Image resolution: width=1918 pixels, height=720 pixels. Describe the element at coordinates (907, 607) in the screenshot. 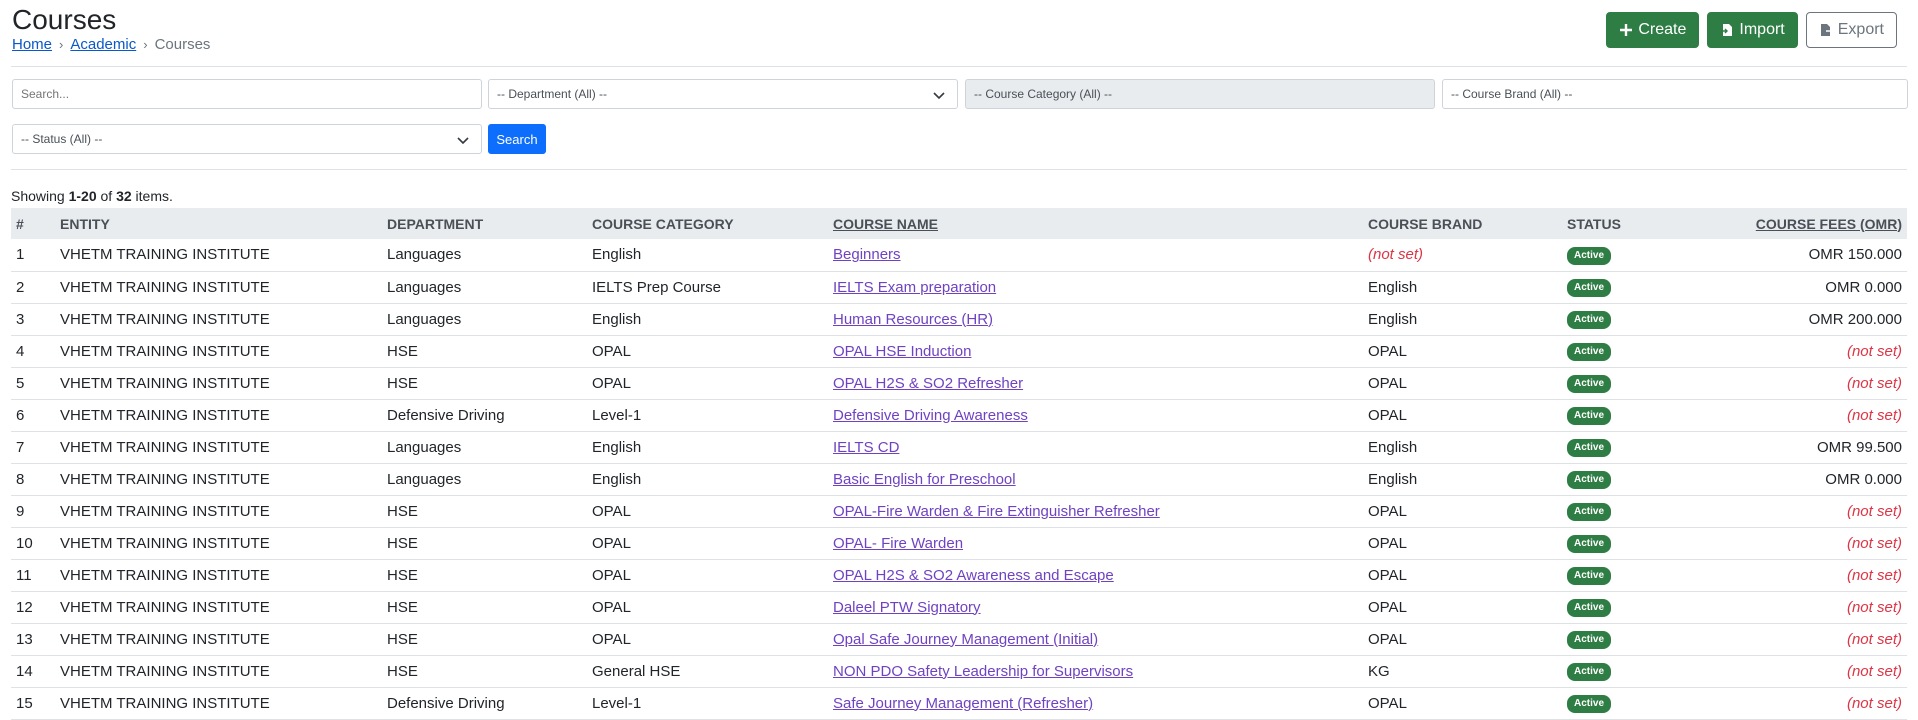

I see `course-name-link: Daleel PTW Signatory` at that location.